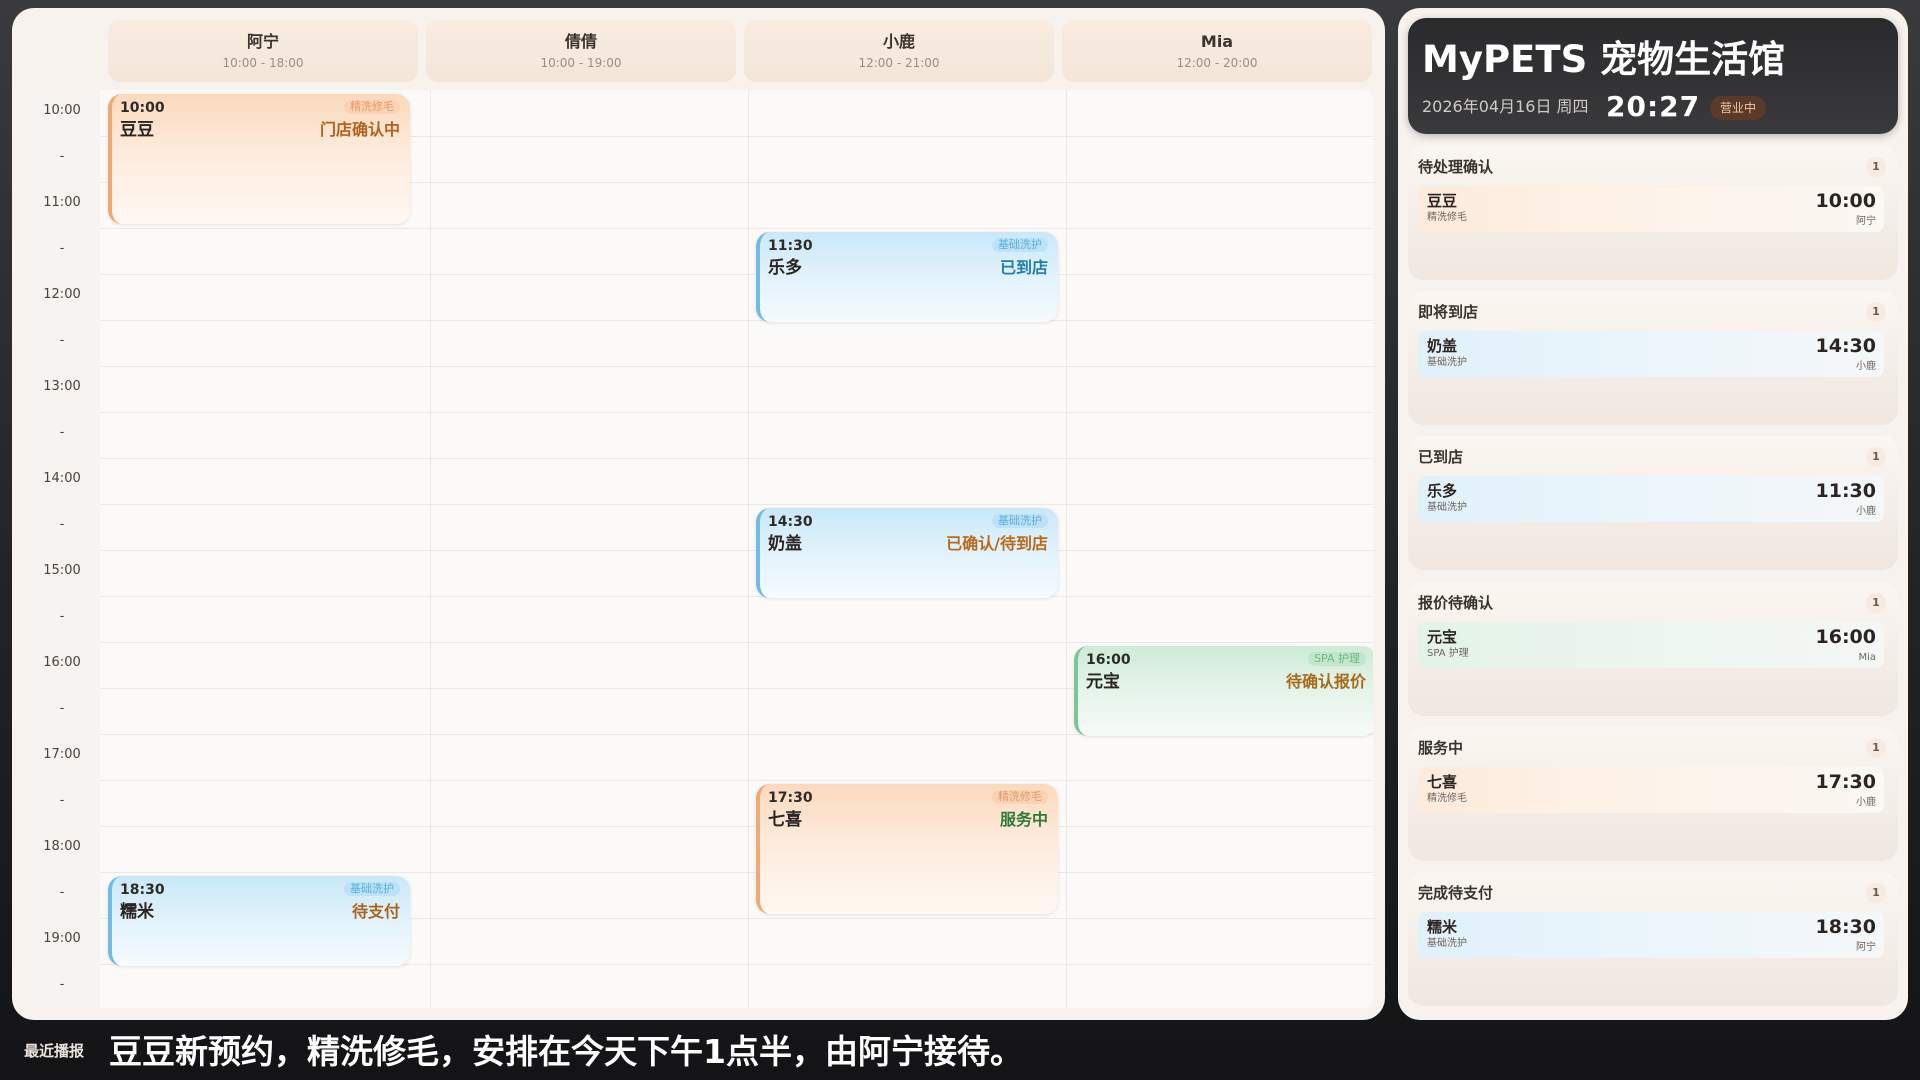 The image size is (1920, 1080). I want to click on ticker-label: 最近播报, so click(54, 1051).